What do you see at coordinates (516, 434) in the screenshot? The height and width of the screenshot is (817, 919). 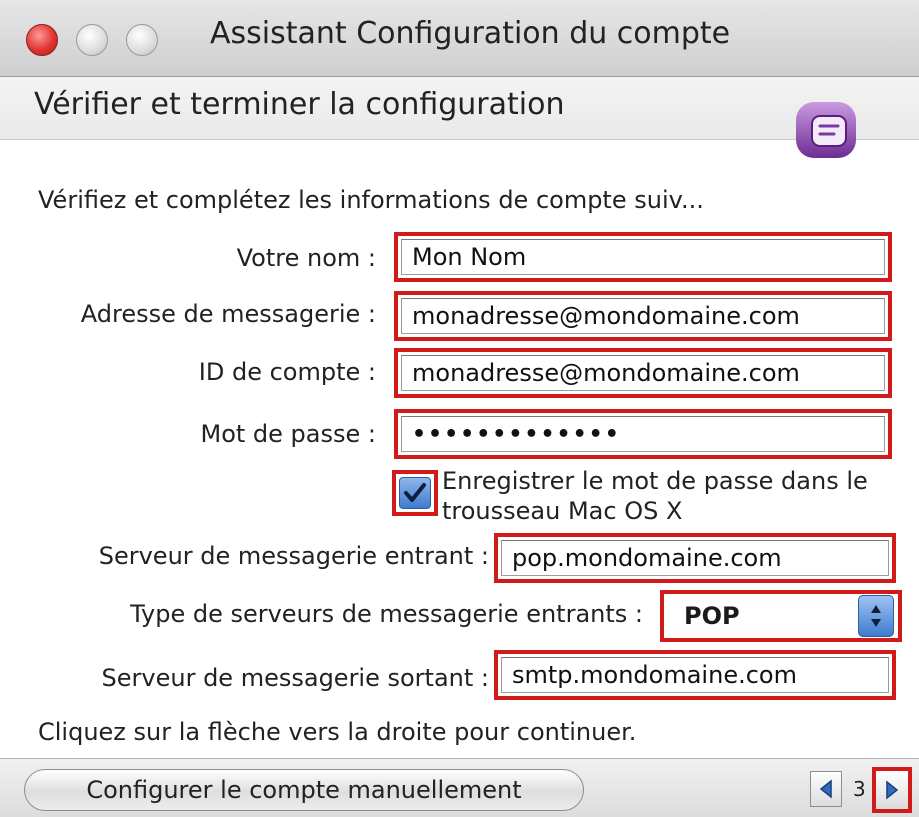 I see `password-field-value: •••••••••••••` at bounding box center [516, 434].